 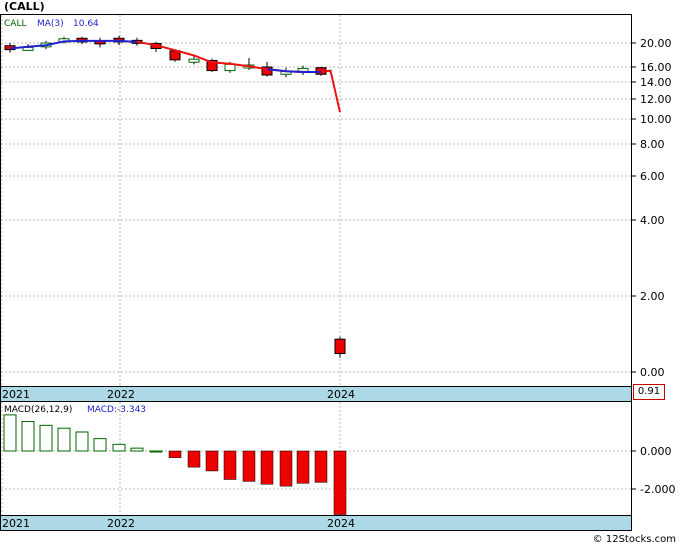 I want to click on footer-credit: © 12Stocks.com, so click(x=634, y=539).